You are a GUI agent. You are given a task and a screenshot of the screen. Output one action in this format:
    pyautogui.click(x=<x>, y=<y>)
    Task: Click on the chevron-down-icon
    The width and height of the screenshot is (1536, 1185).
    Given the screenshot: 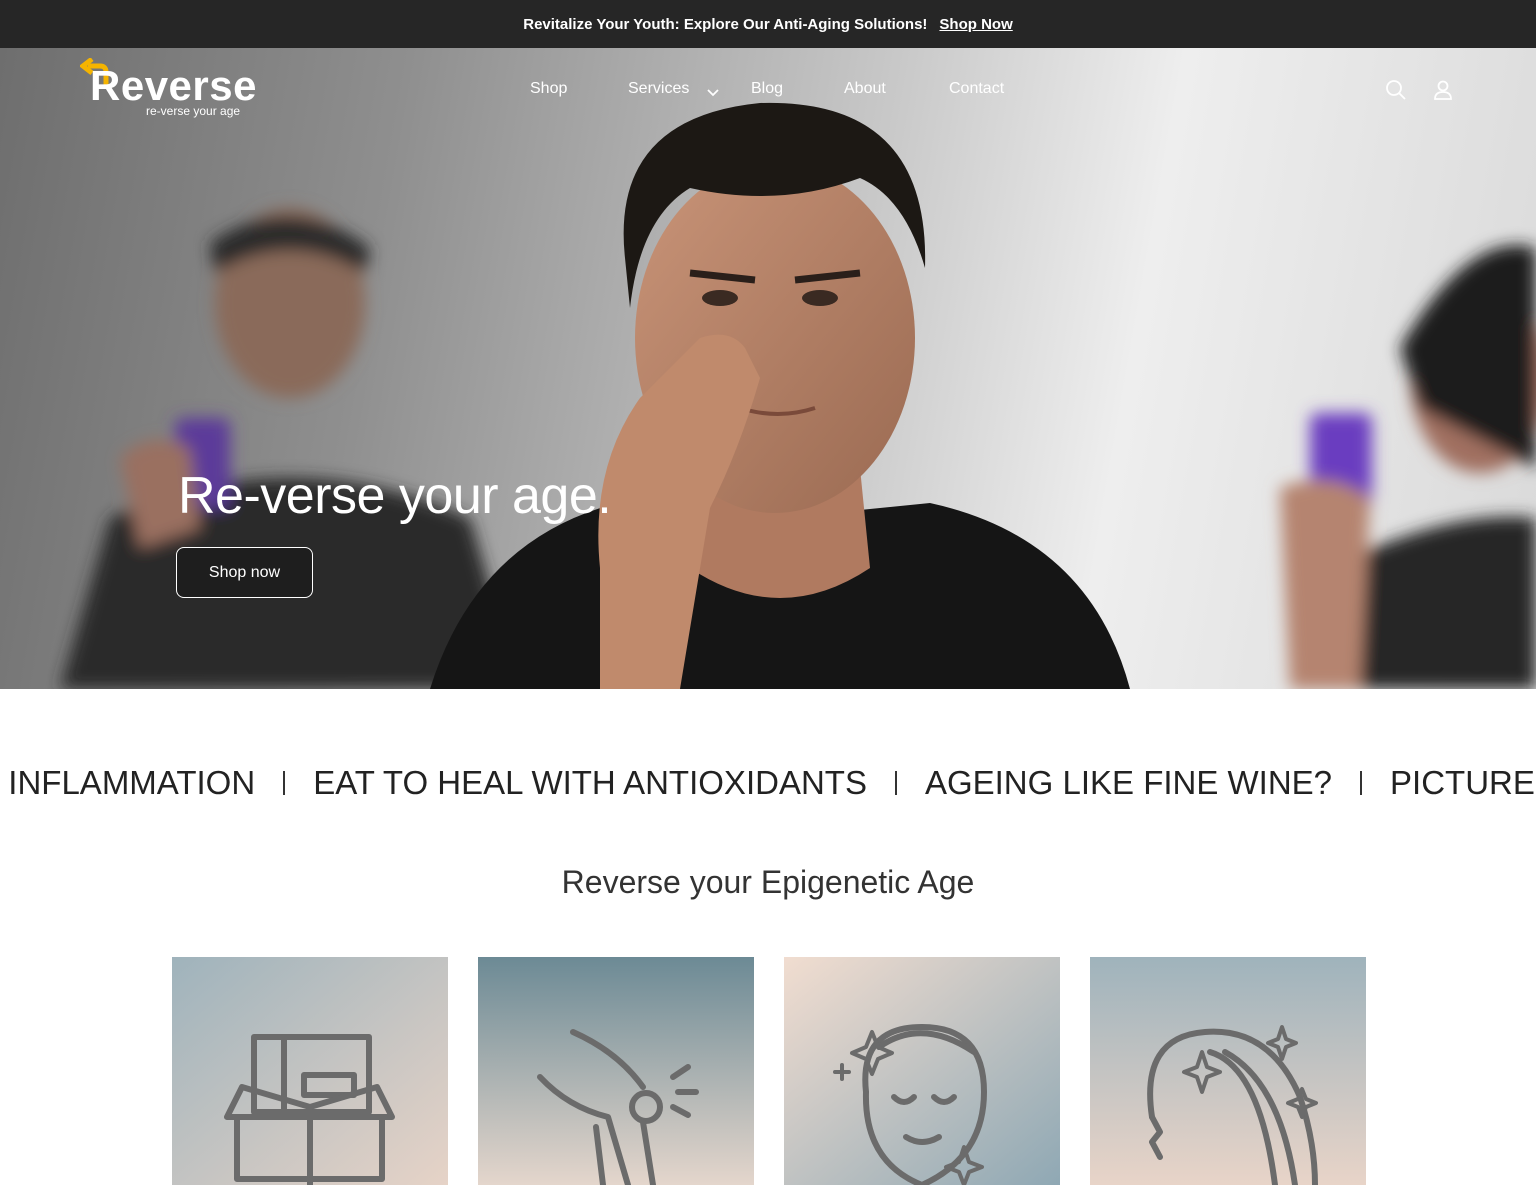 What is the action you would take?
    pyautogui.click(x=713, y=93)
    